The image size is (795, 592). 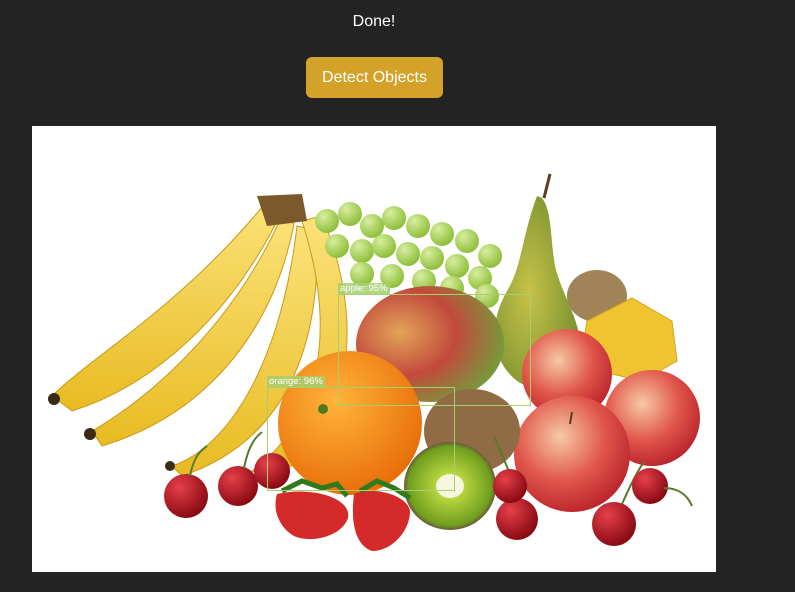 What do you see at coordinates (374, 21) in the screenshot?
I see `status-text: Done!` at bounding box center [374, 21].